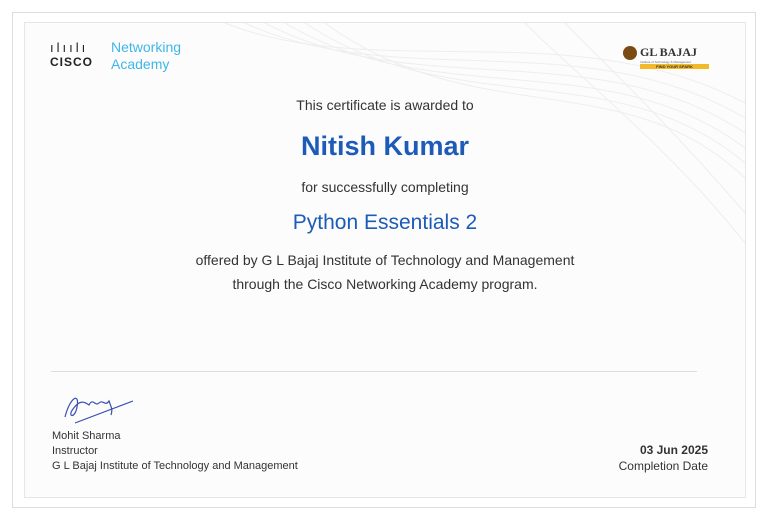 This screenshot has height=520, width=768. What do you see at coordinates (385, 105) in the screenshot?
I see `awarded-text: This certificate is awarded to` at bounding box center [385, 105].